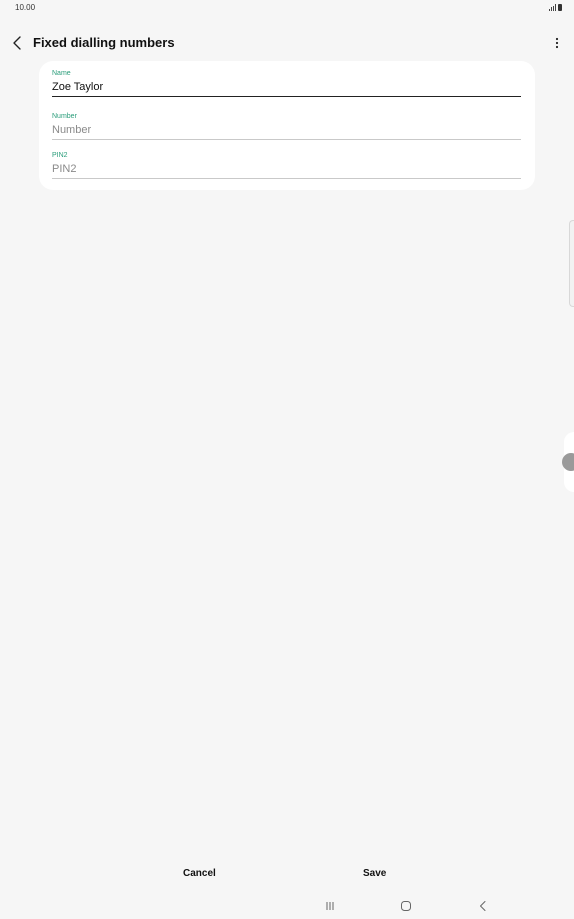 The image size is (574, 919). Describe the element at coordinates (25, 7) in the screenshot. I see `status-time: 10.00` at that location.